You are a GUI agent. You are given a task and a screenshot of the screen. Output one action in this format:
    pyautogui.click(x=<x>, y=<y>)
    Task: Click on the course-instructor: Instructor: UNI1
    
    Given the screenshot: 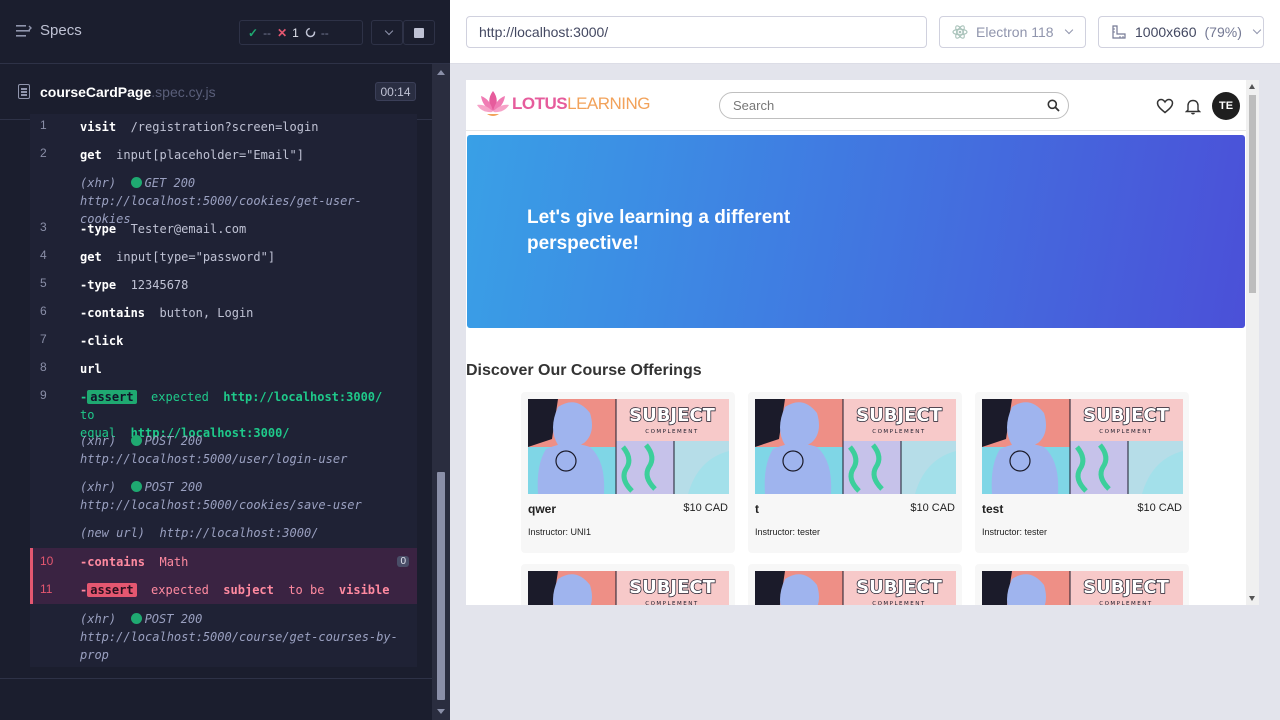 What is the action you would take?
    pyautogui.click(x=560, y=532)
    